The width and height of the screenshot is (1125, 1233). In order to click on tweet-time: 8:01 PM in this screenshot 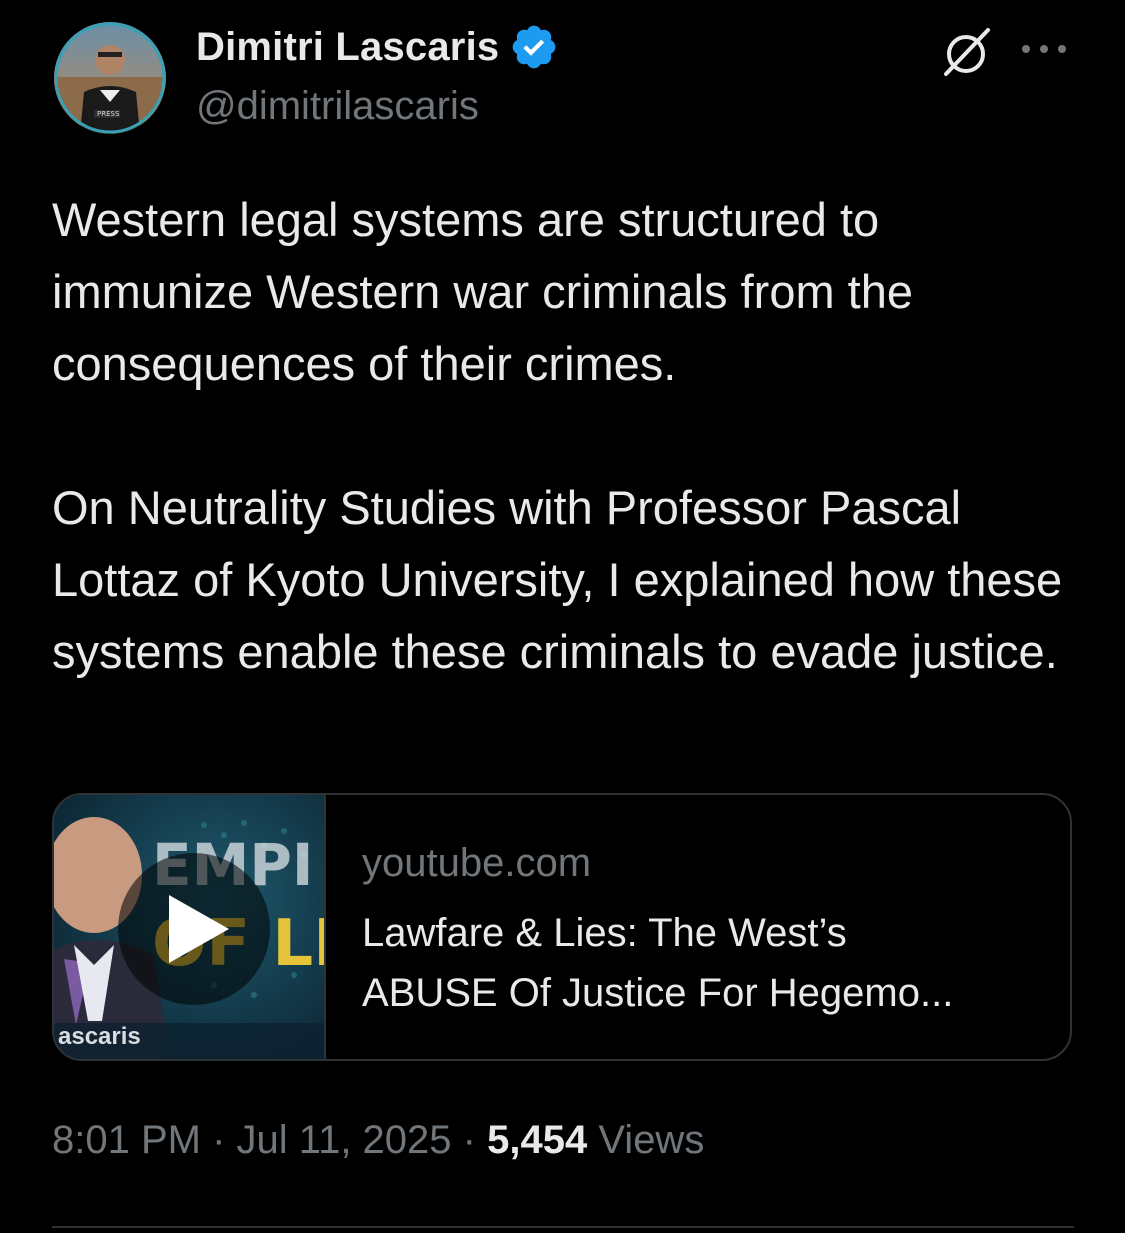, I will do `click(126, 1140)`.